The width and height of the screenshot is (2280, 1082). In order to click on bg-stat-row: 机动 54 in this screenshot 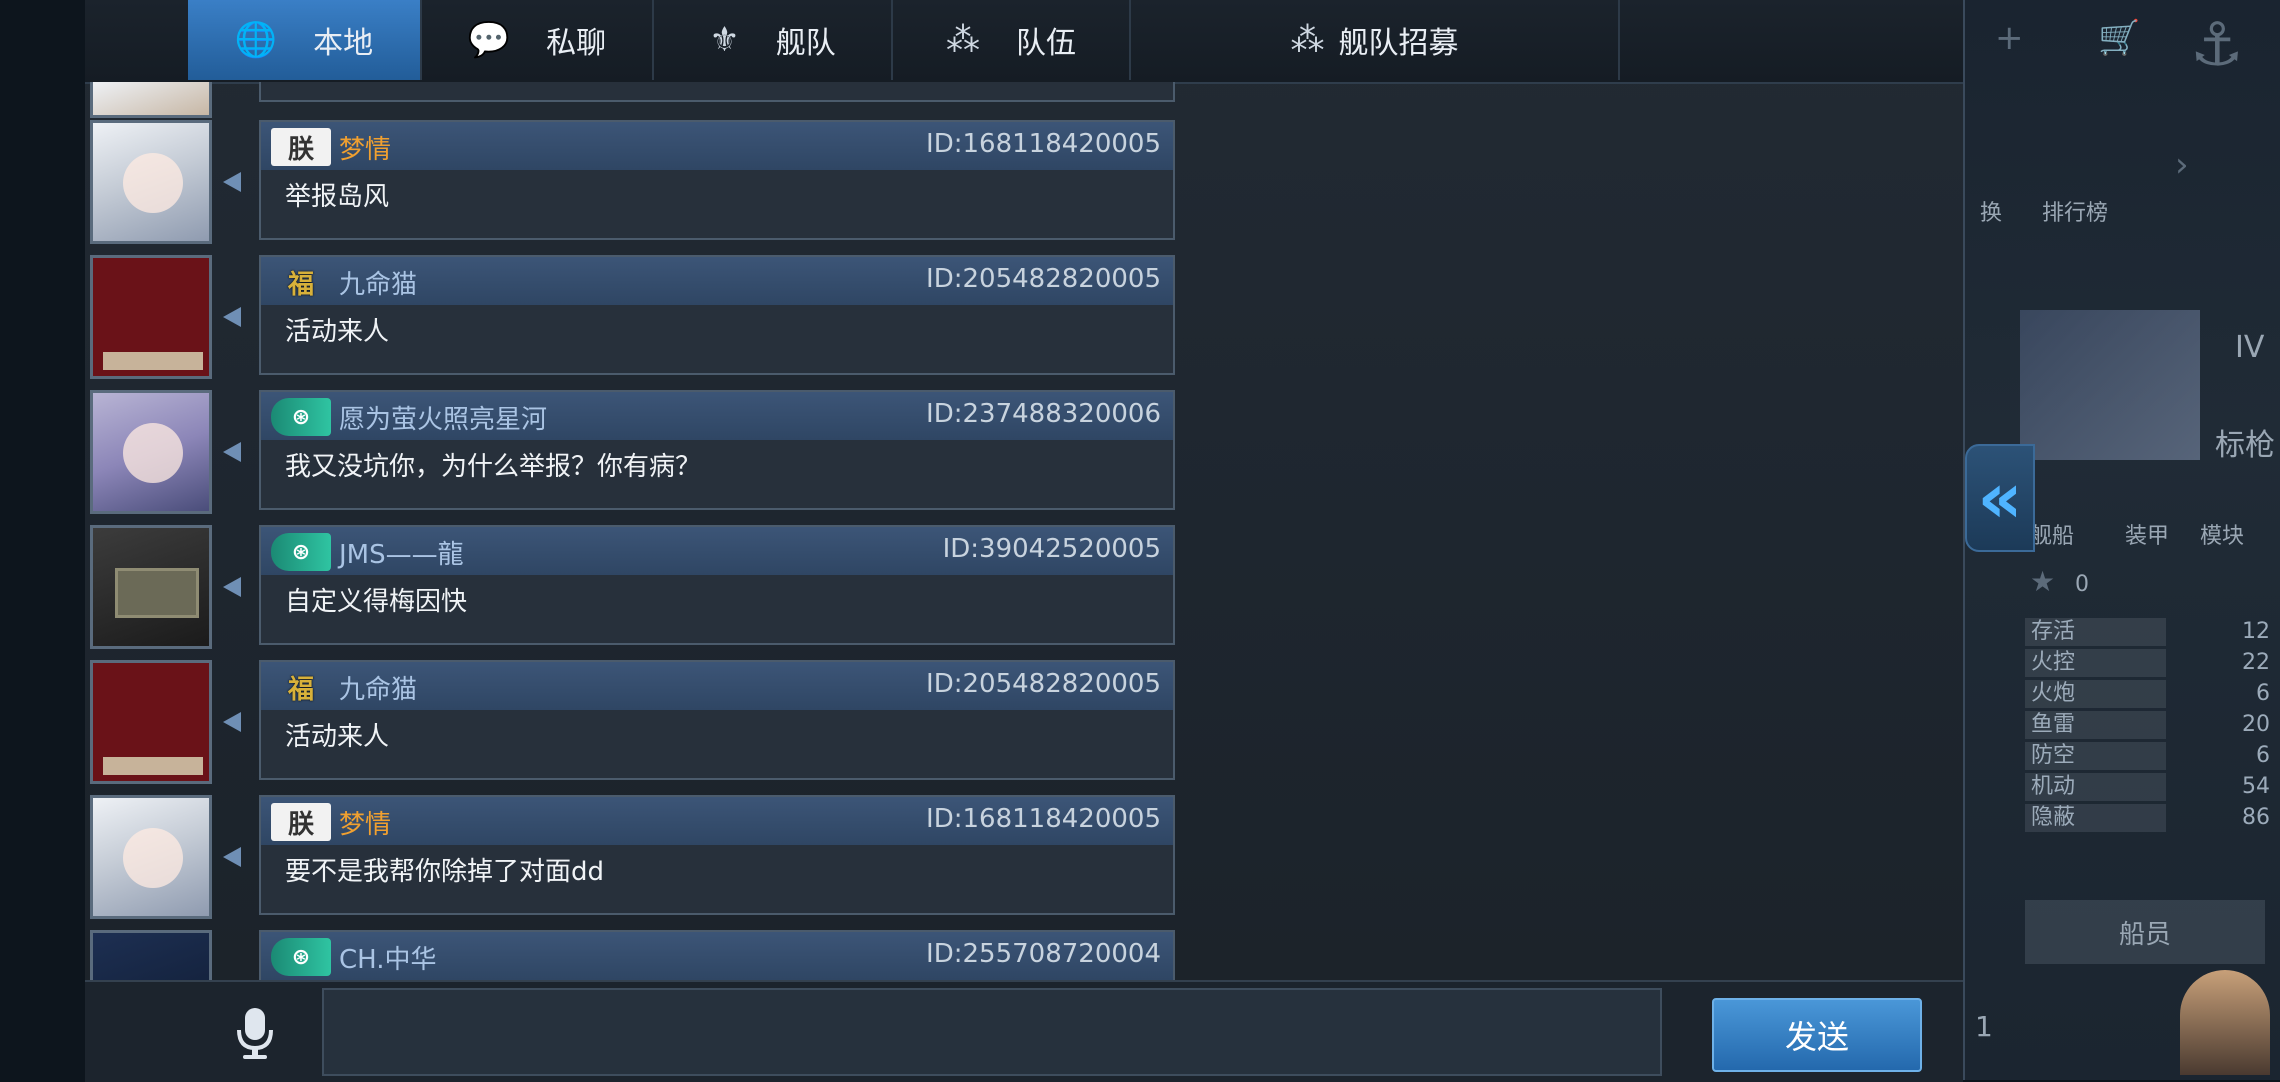, I will do `click(2147, 788)`.